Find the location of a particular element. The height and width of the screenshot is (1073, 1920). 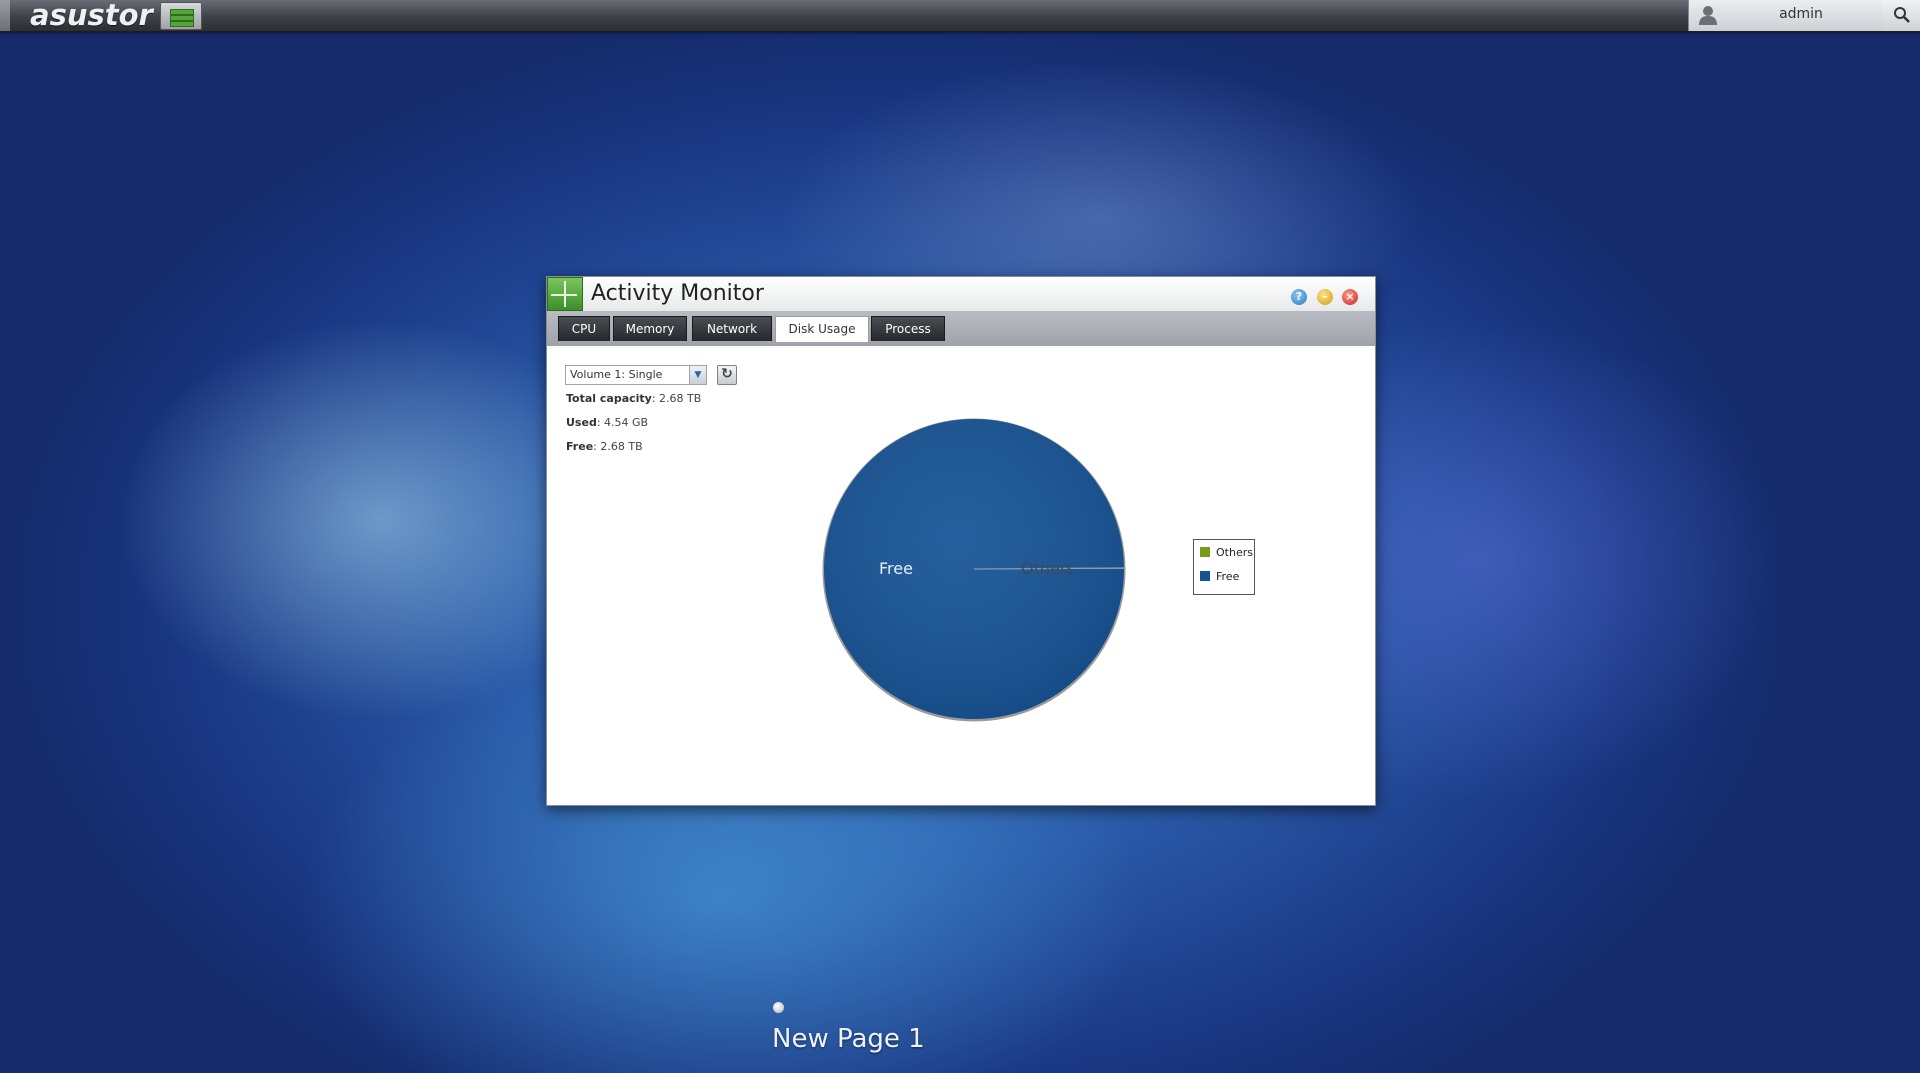

minimize-icon: – is located at coordinates (1325, 296).